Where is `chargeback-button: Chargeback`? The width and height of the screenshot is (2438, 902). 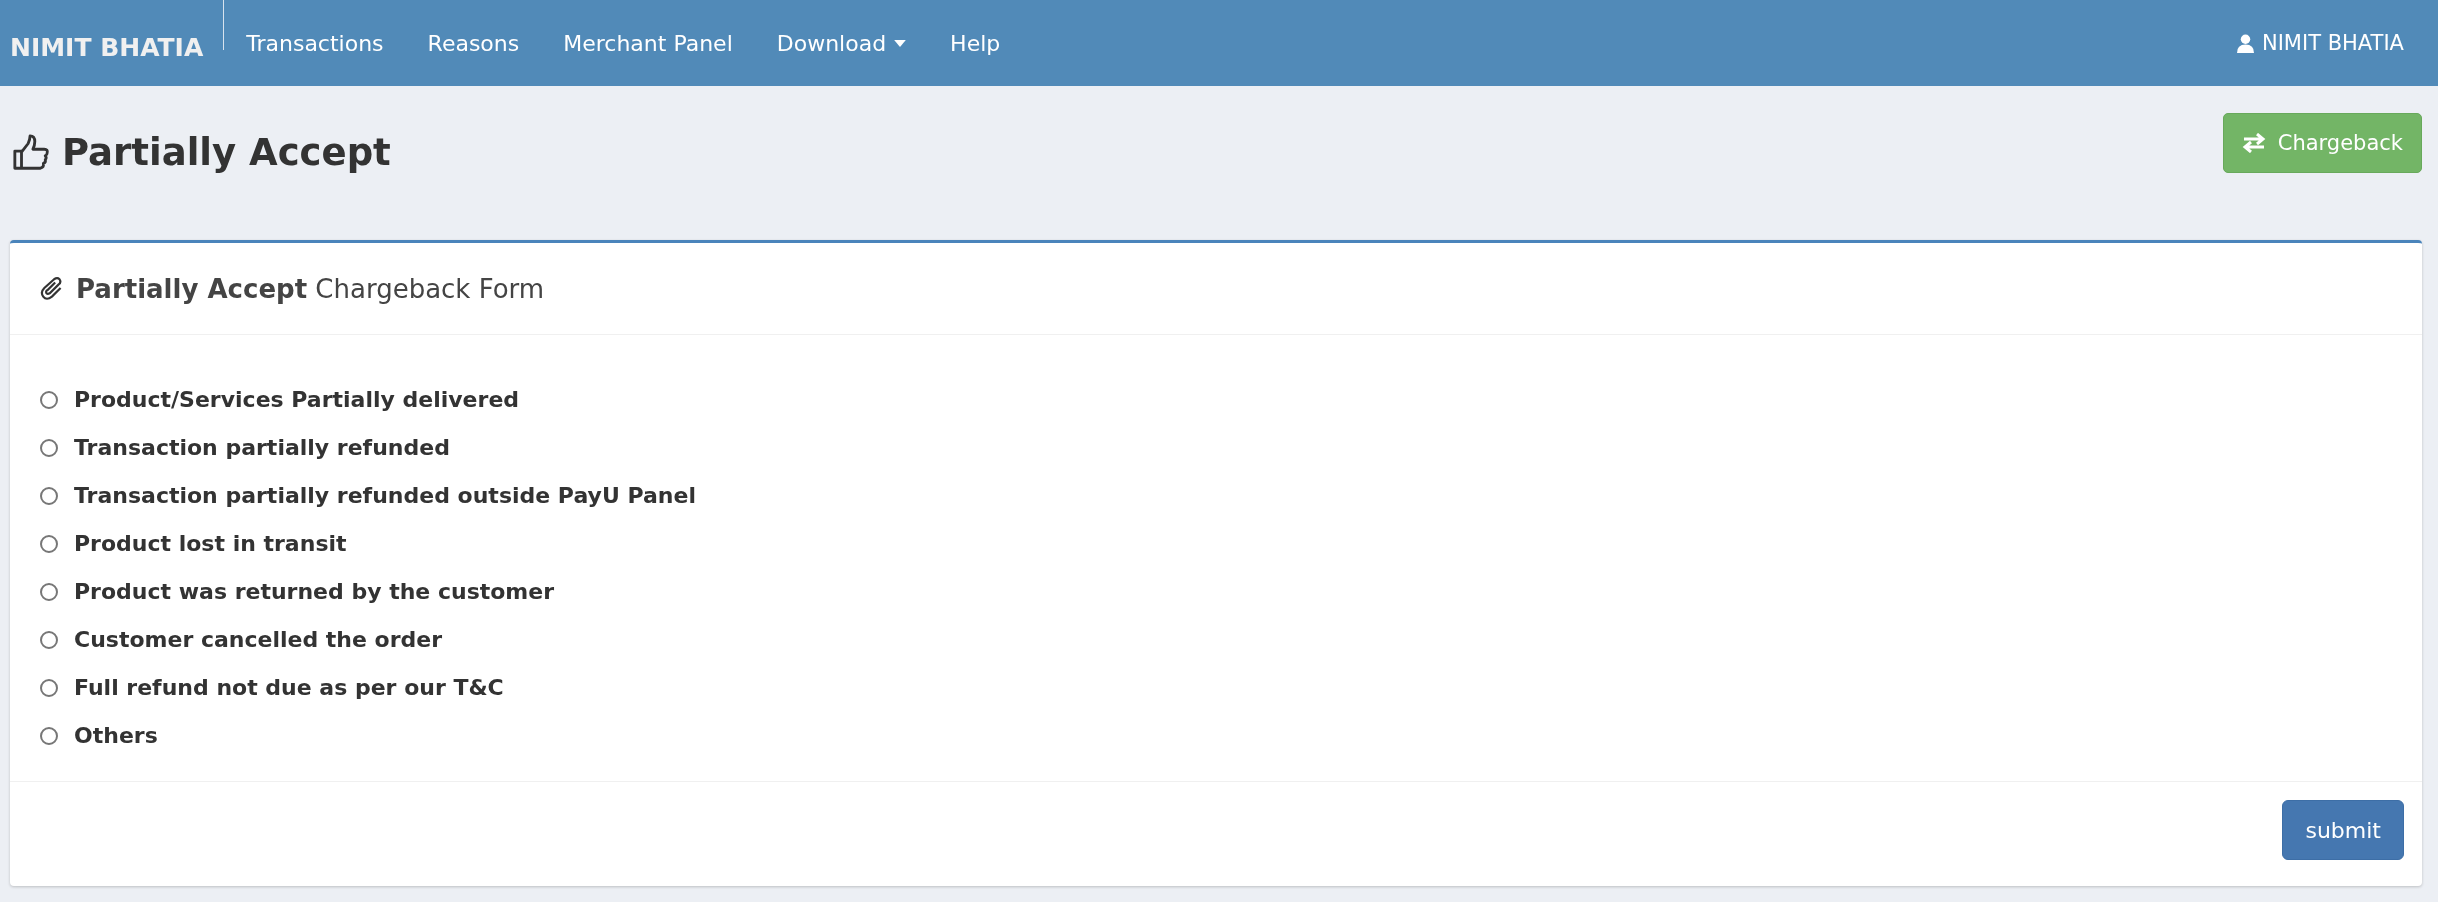
chargeback-button: Chargeback is located at coordinates (2322, 143).